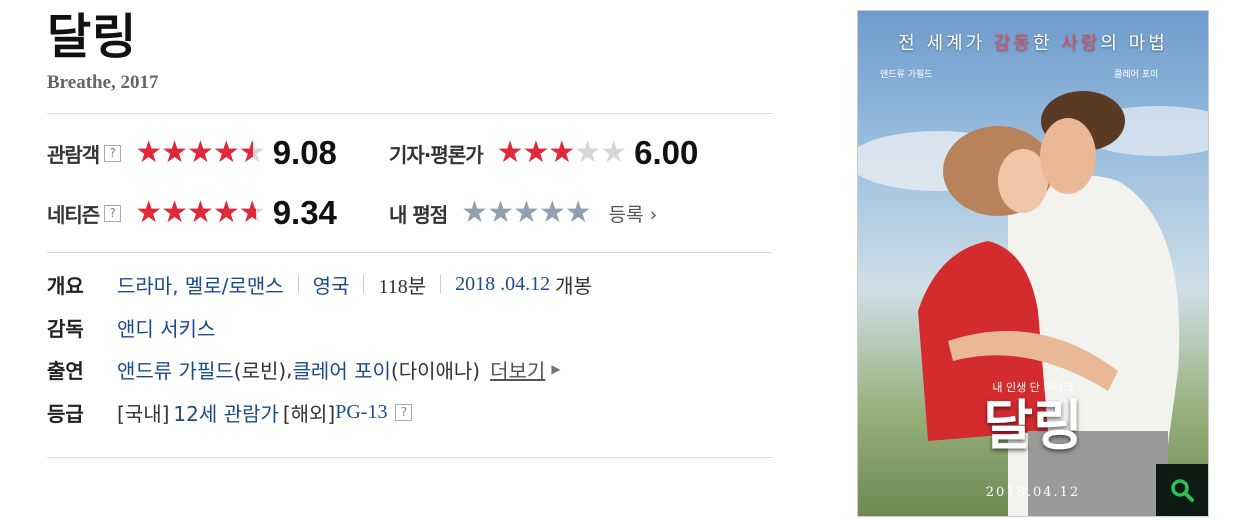 The width and height of the screenshot is (1241, 523). What do you see at coordinates (92, 37) in the screenshot?
I see `movie-title: 달링` at bounding box center [92, 37].